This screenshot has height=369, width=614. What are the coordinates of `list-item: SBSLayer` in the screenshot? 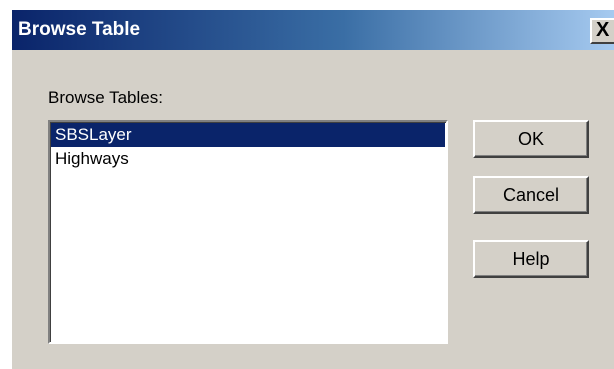 It's located at (248, 135).